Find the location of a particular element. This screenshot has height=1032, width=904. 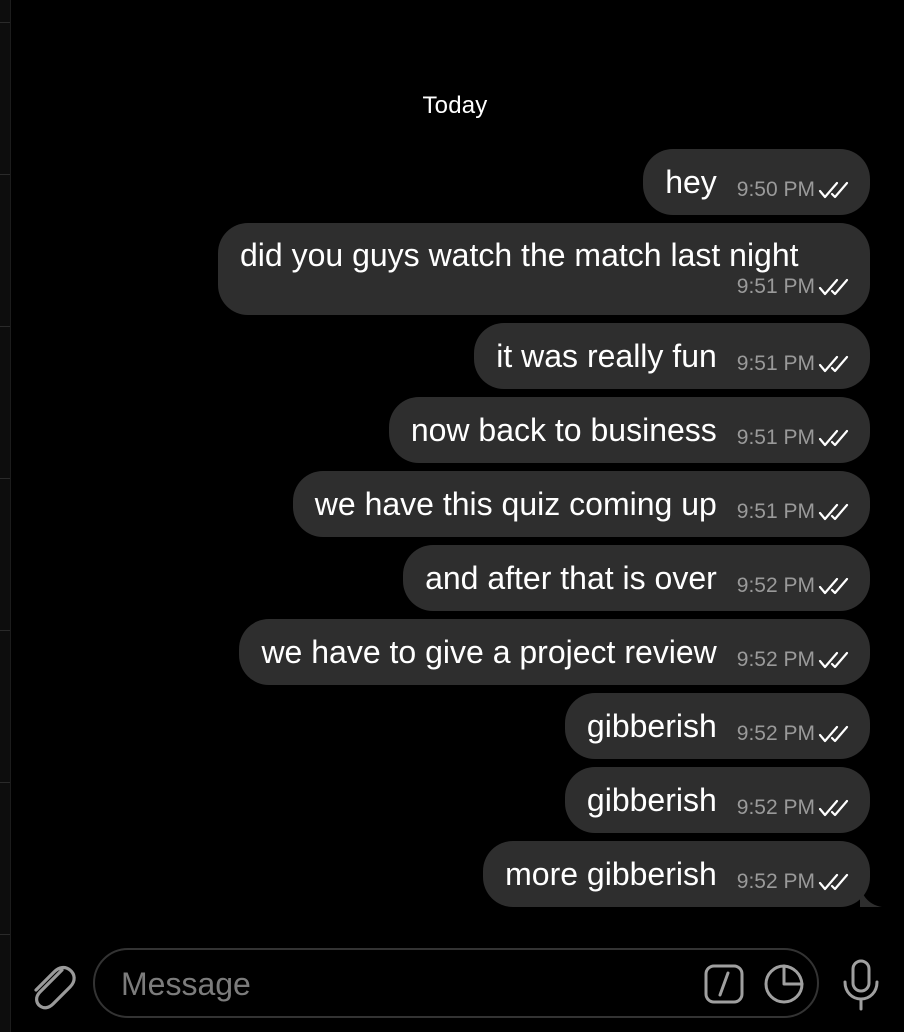

microphone-icon is located at coordinates (861, 985).